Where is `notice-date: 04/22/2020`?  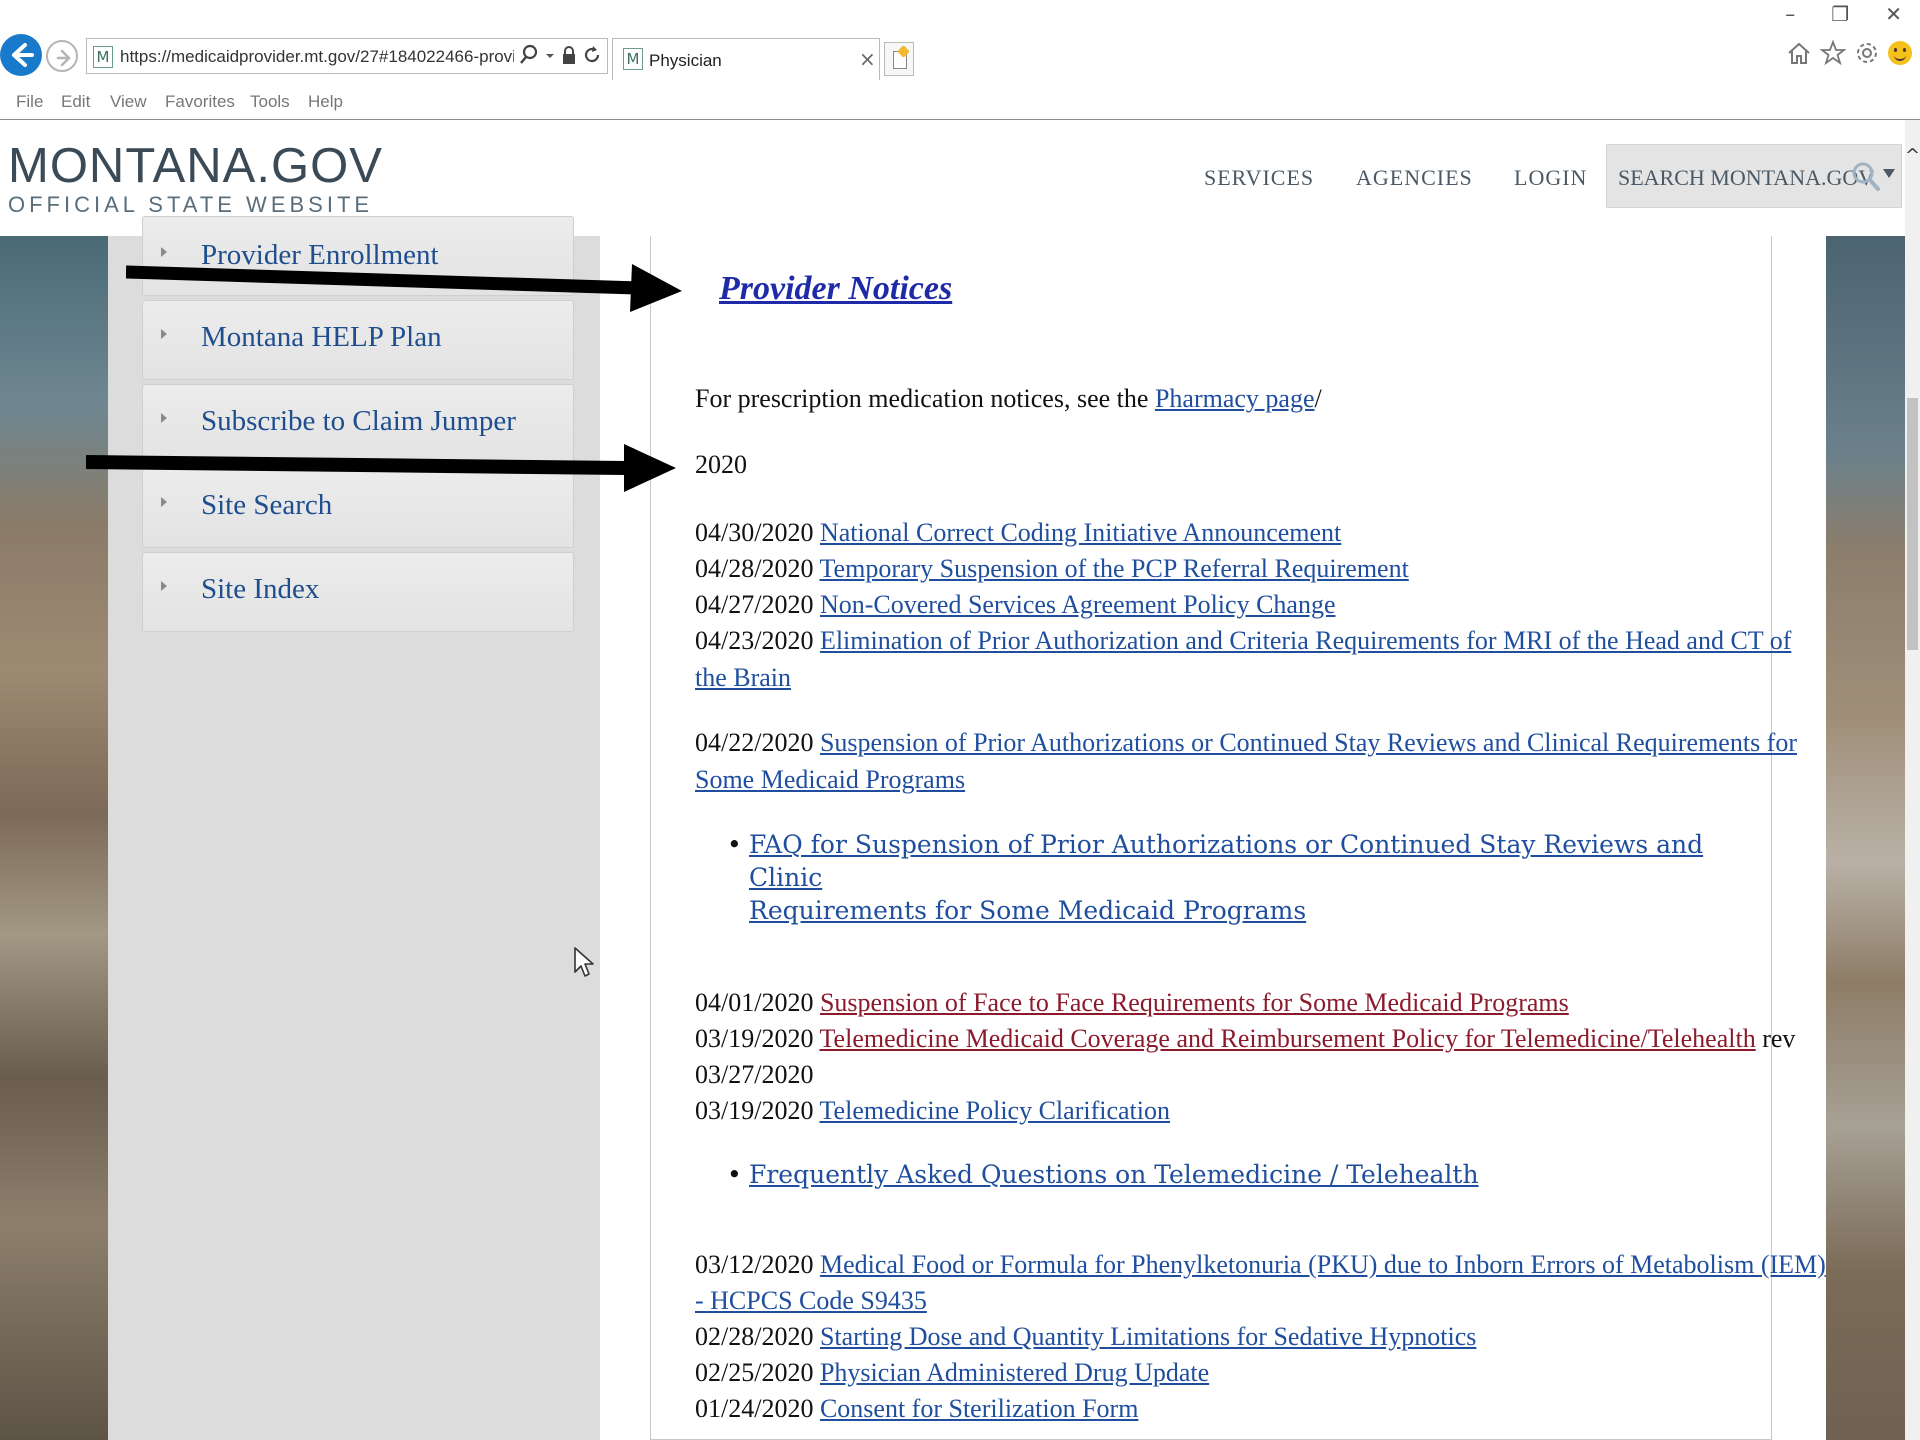 notice-date: 04/22/2020 is located at coordinates (754, 742).